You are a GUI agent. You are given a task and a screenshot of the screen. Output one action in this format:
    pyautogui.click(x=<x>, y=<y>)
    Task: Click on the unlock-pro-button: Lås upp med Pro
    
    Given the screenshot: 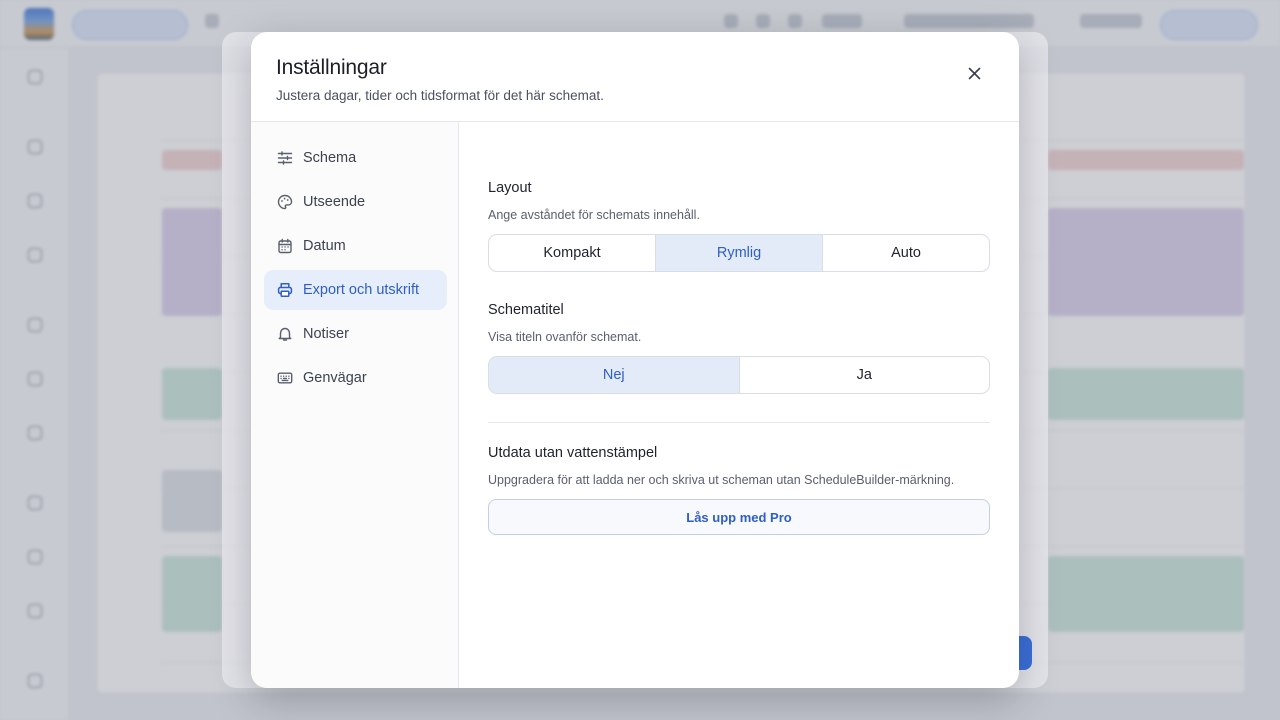 What is the action you would take?
    pyautogui.click(x=739, y=517)
    